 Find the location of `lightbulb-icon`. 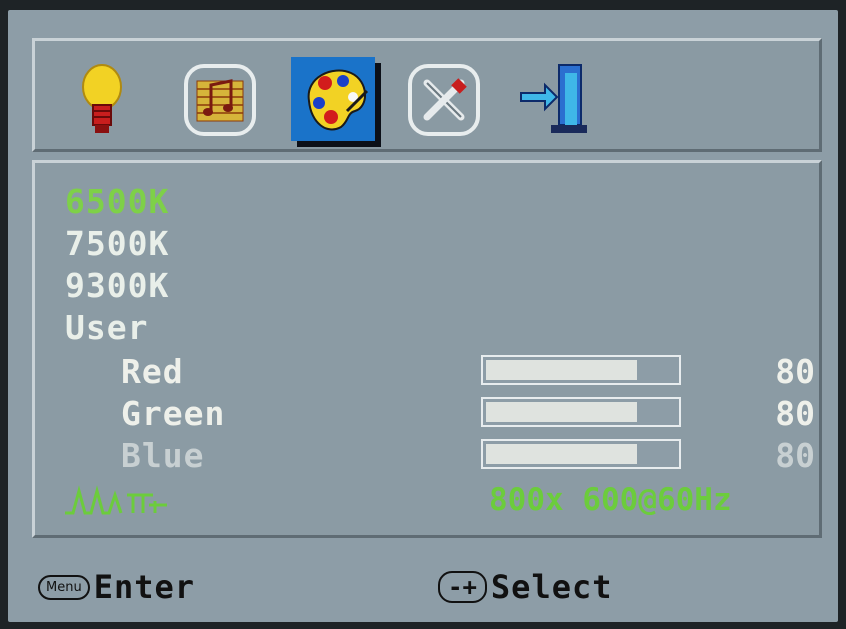

lightbulb-icon is located at coordinates (102, 99).